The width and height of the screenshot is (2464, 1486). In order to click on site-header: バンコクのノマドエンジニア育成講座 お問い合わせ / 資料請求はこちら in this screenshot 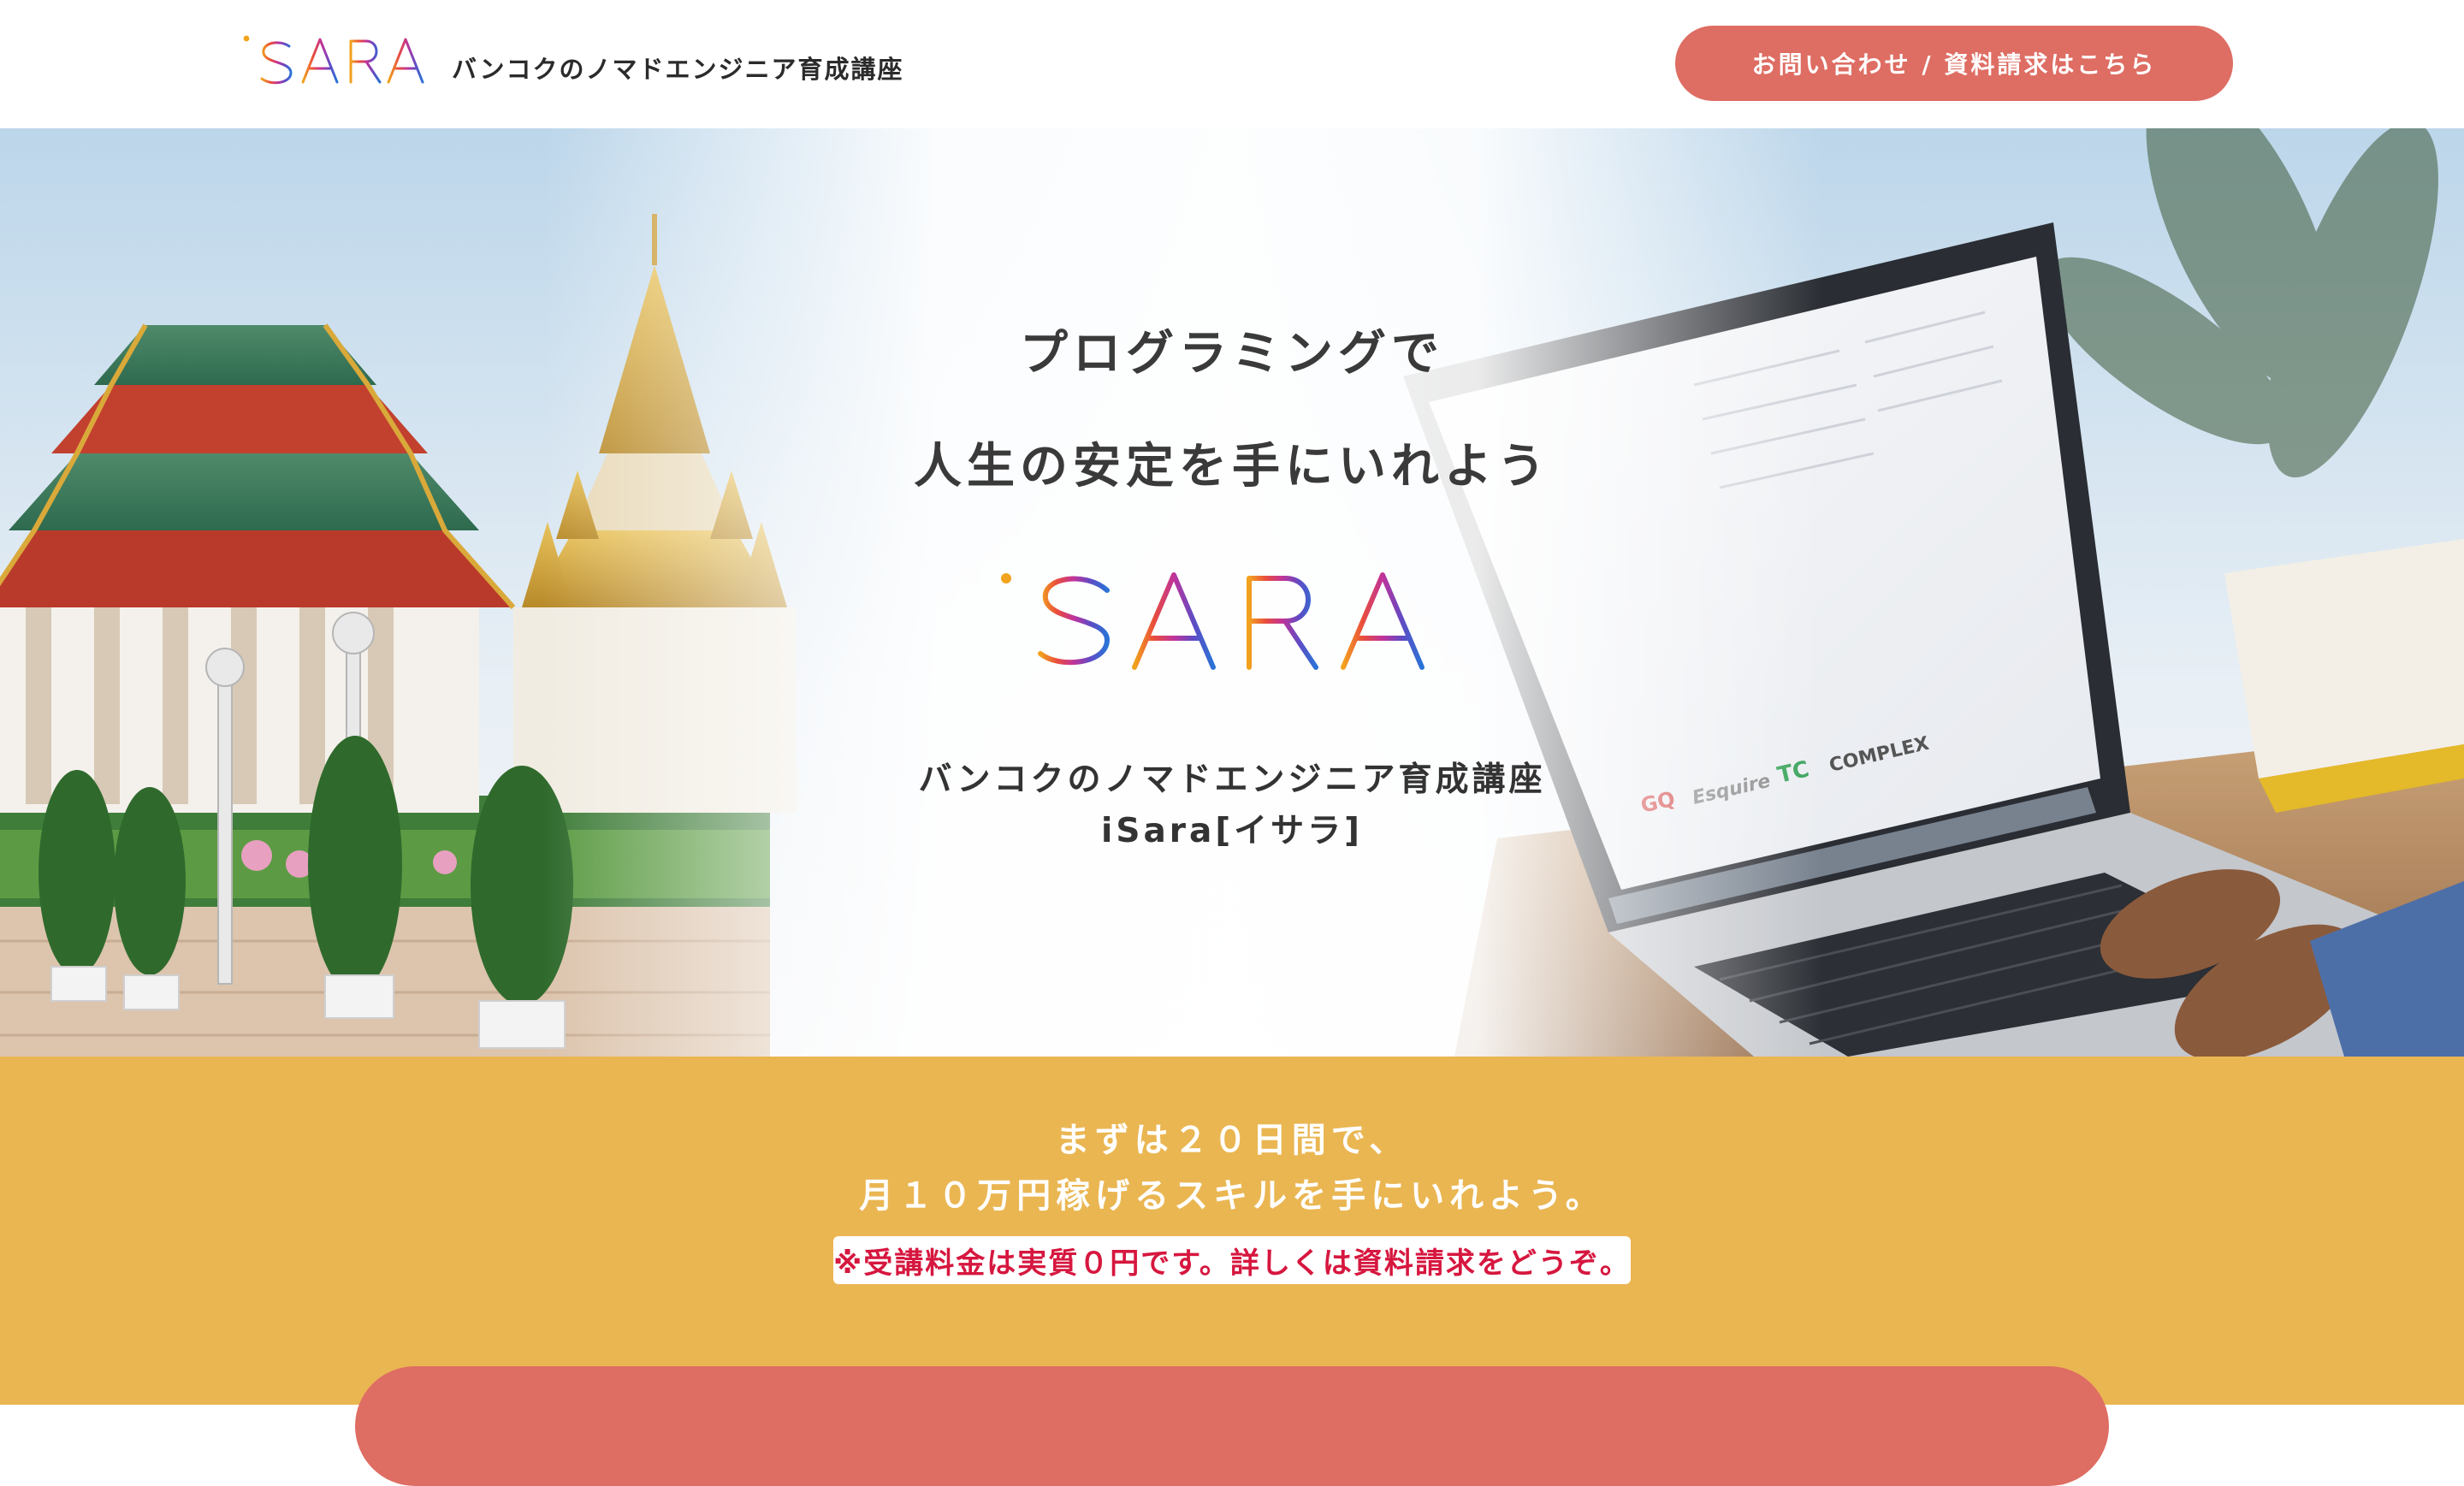, I will do `click(1232, 64)`.